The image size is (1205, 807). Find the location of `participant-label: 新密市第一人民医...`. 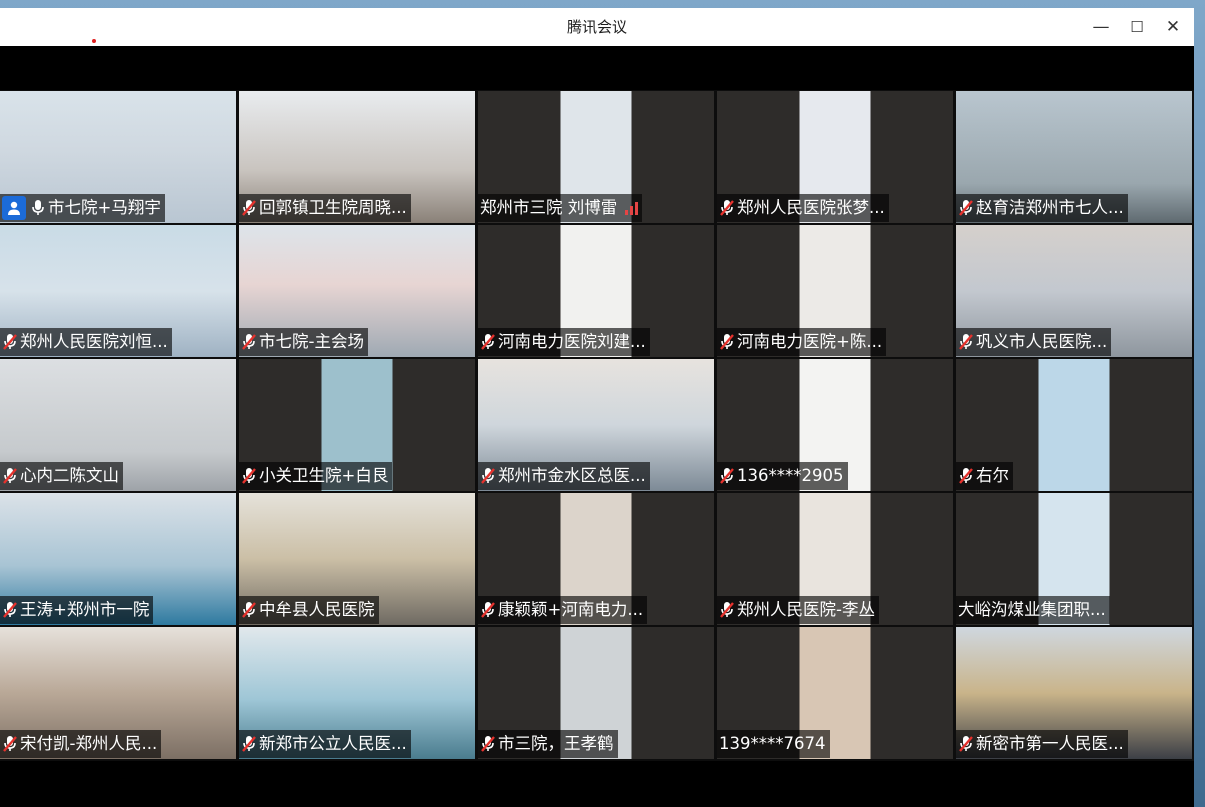

participant-label: 新密市第一人民医... is located at coordinates (1042, 744).